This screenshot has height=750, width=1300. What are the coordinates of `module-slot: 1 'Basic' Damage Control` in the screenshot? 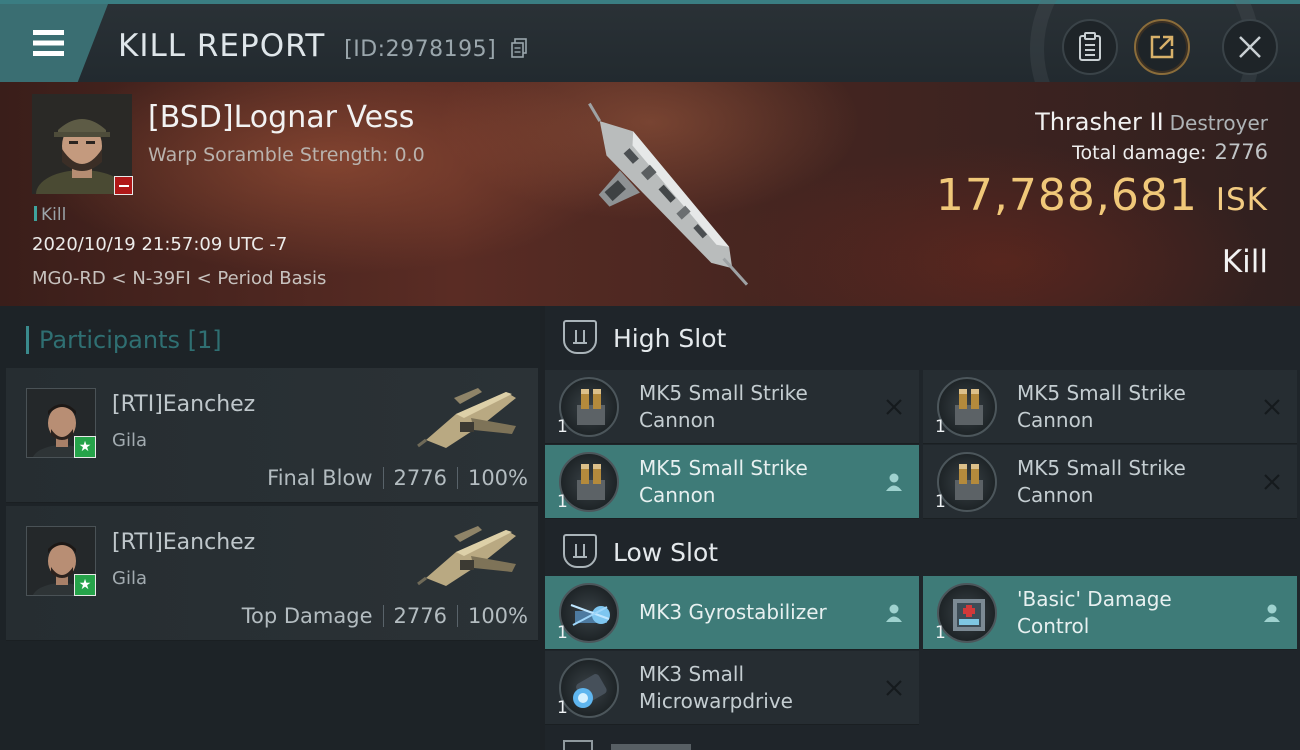 It's located at (1110, 613).